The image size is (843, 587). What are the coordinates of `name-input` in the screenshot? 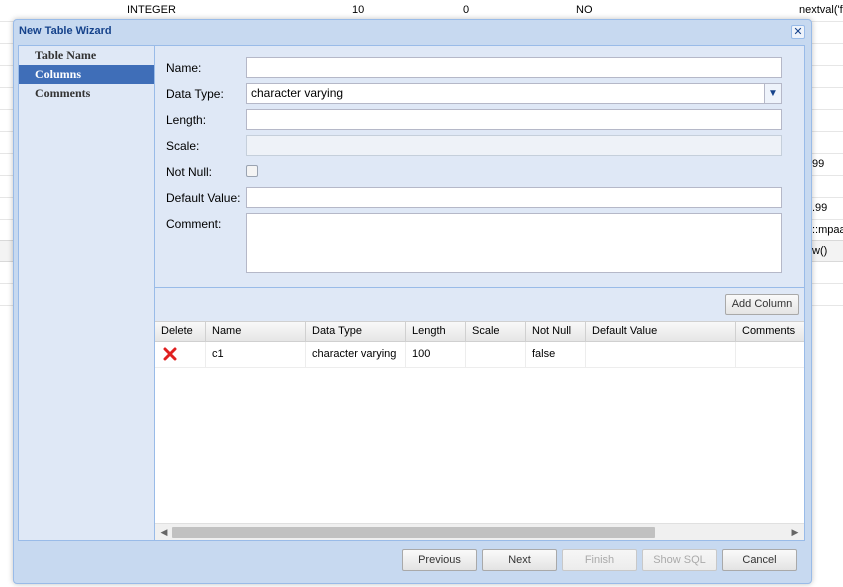 It's located at (514, 67).